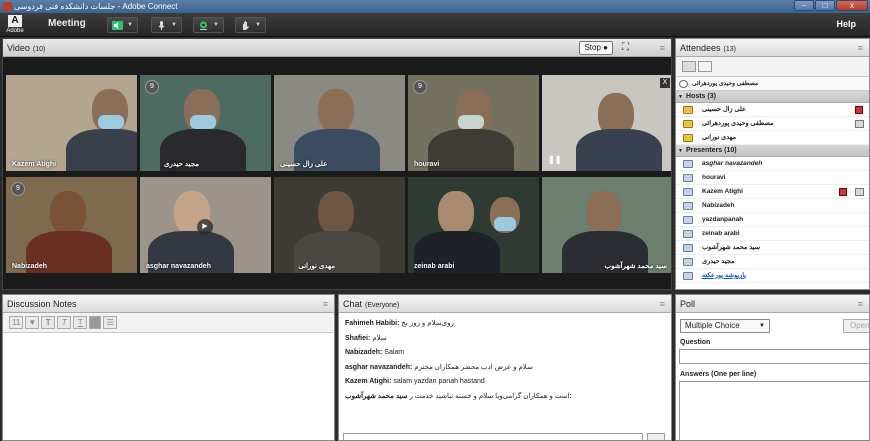  What do you see at coordinates (596, 48) in the screenshot?
I see `stop-webcam-button: Stop ●` at bounding box center [596, 48].